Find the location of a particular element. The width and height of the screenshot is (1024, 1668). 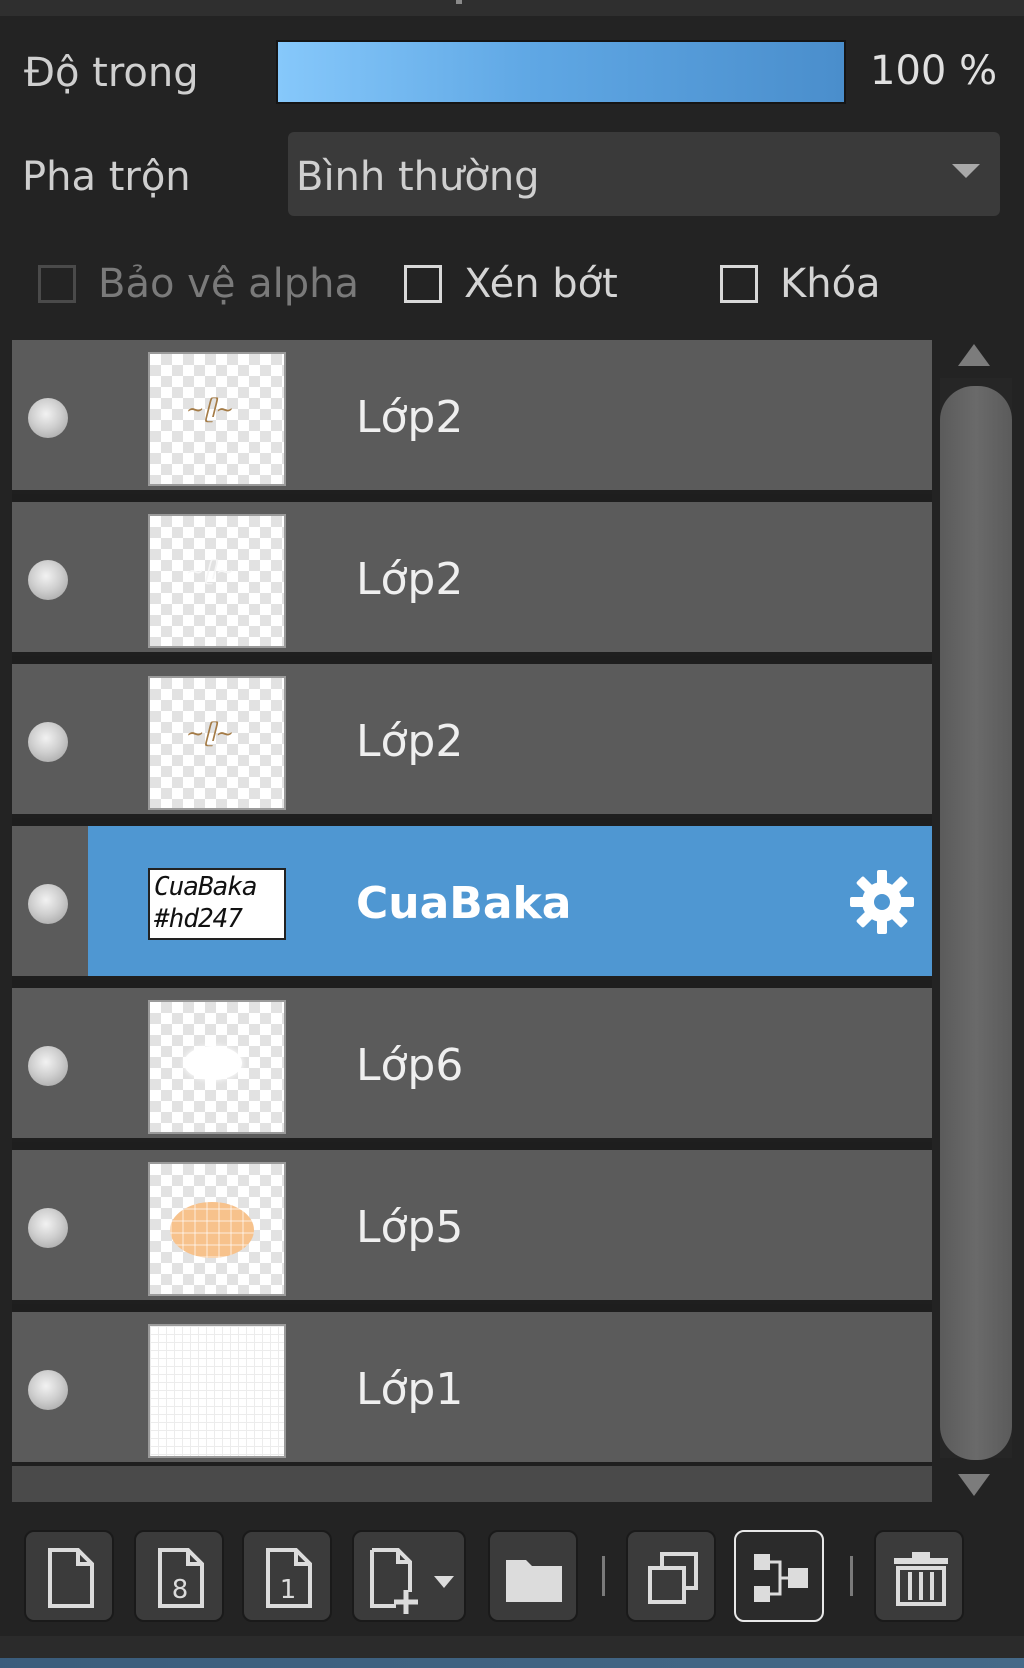

new-8bit-layer-button: 8 is located at coordinates (179, 1576).